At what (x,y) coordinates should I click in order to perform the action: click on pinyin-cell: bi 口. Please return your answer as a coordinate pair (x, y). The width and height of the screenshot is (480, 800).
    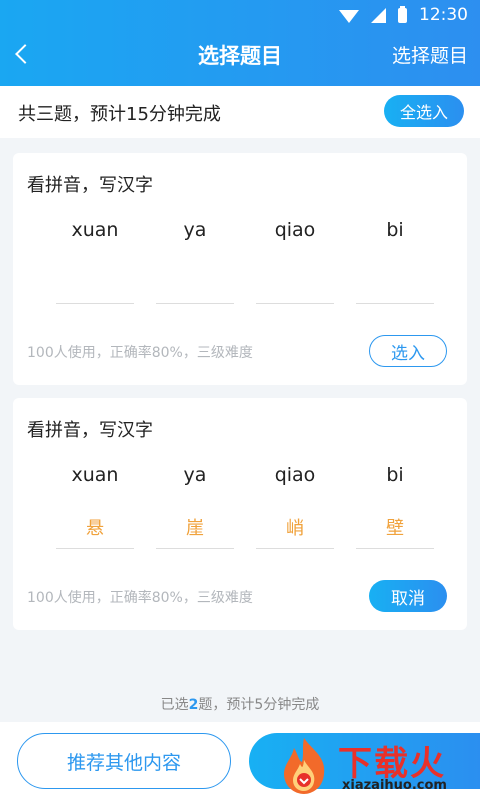
    Looking at the image, I should click on (395, 261).